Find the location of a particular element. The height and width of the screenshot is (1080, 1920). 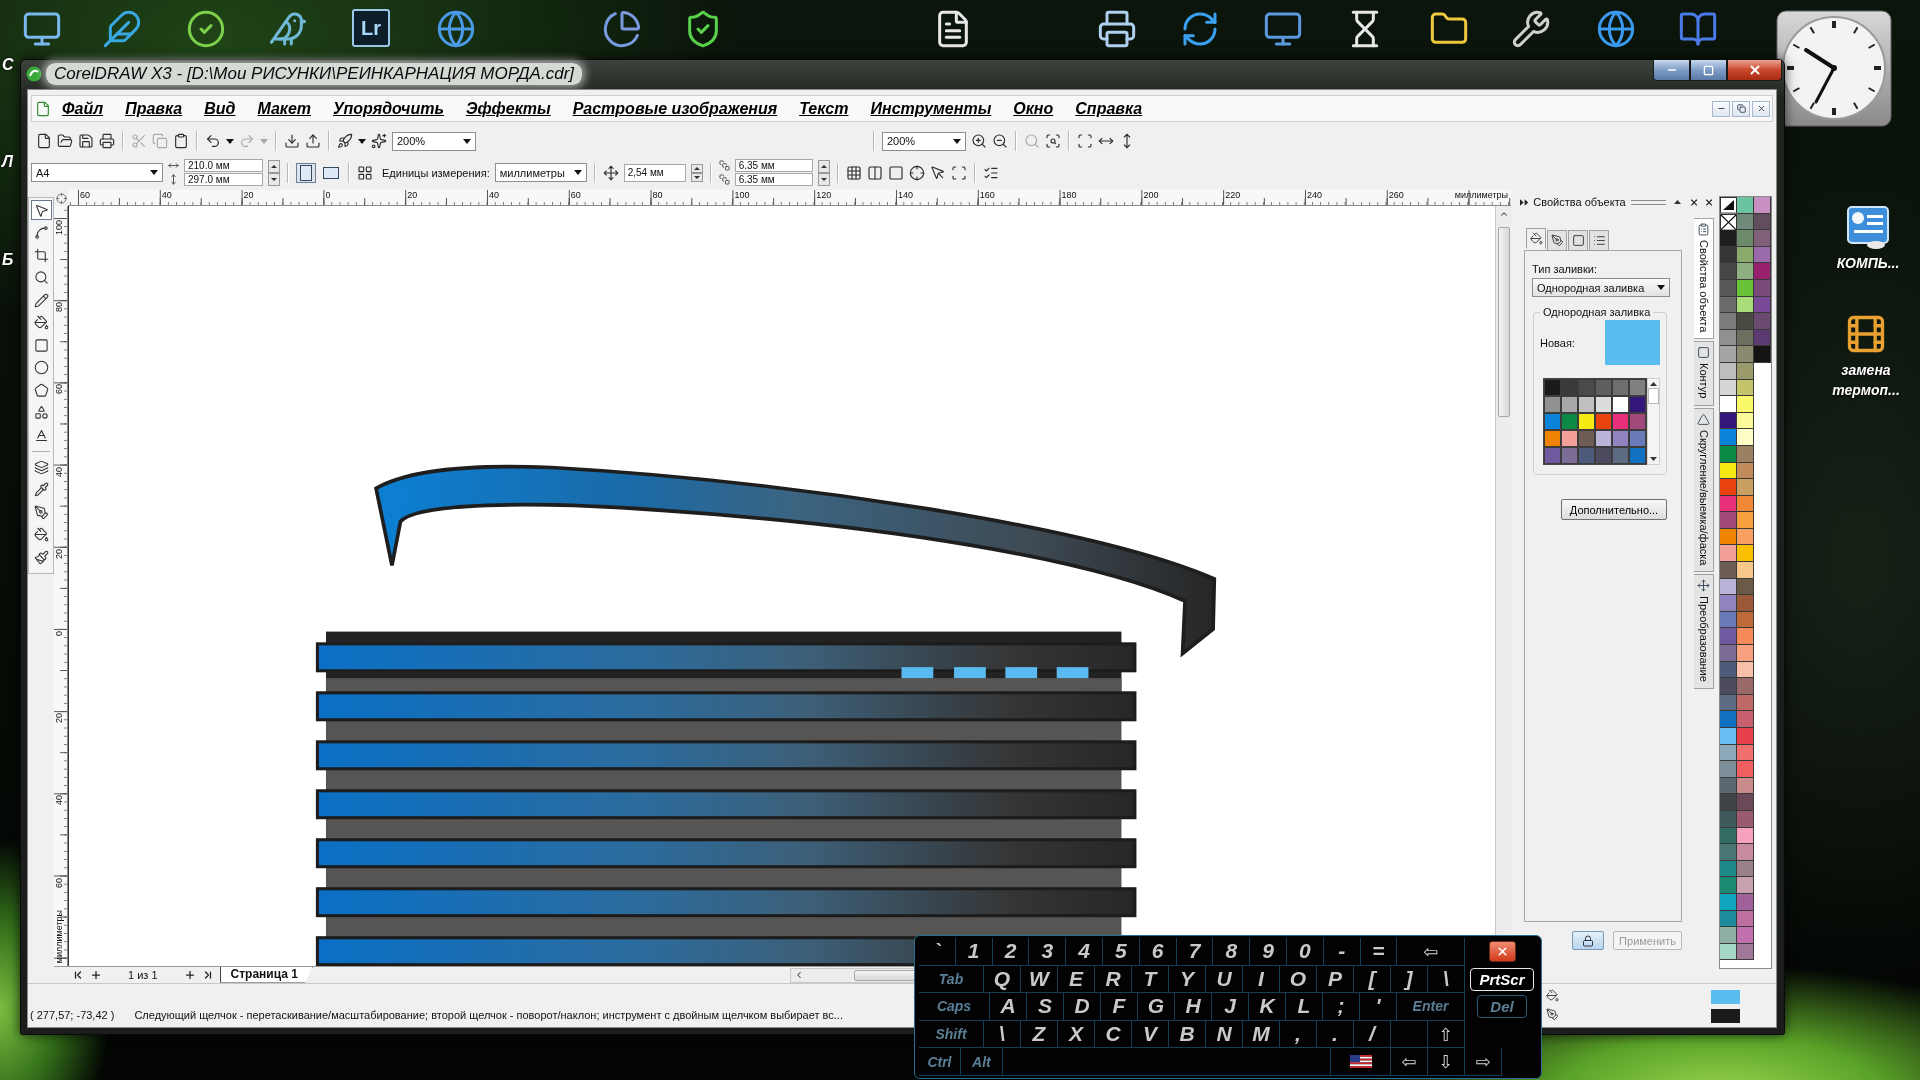

menu-item: Текст is located at coordinates (824, 108).